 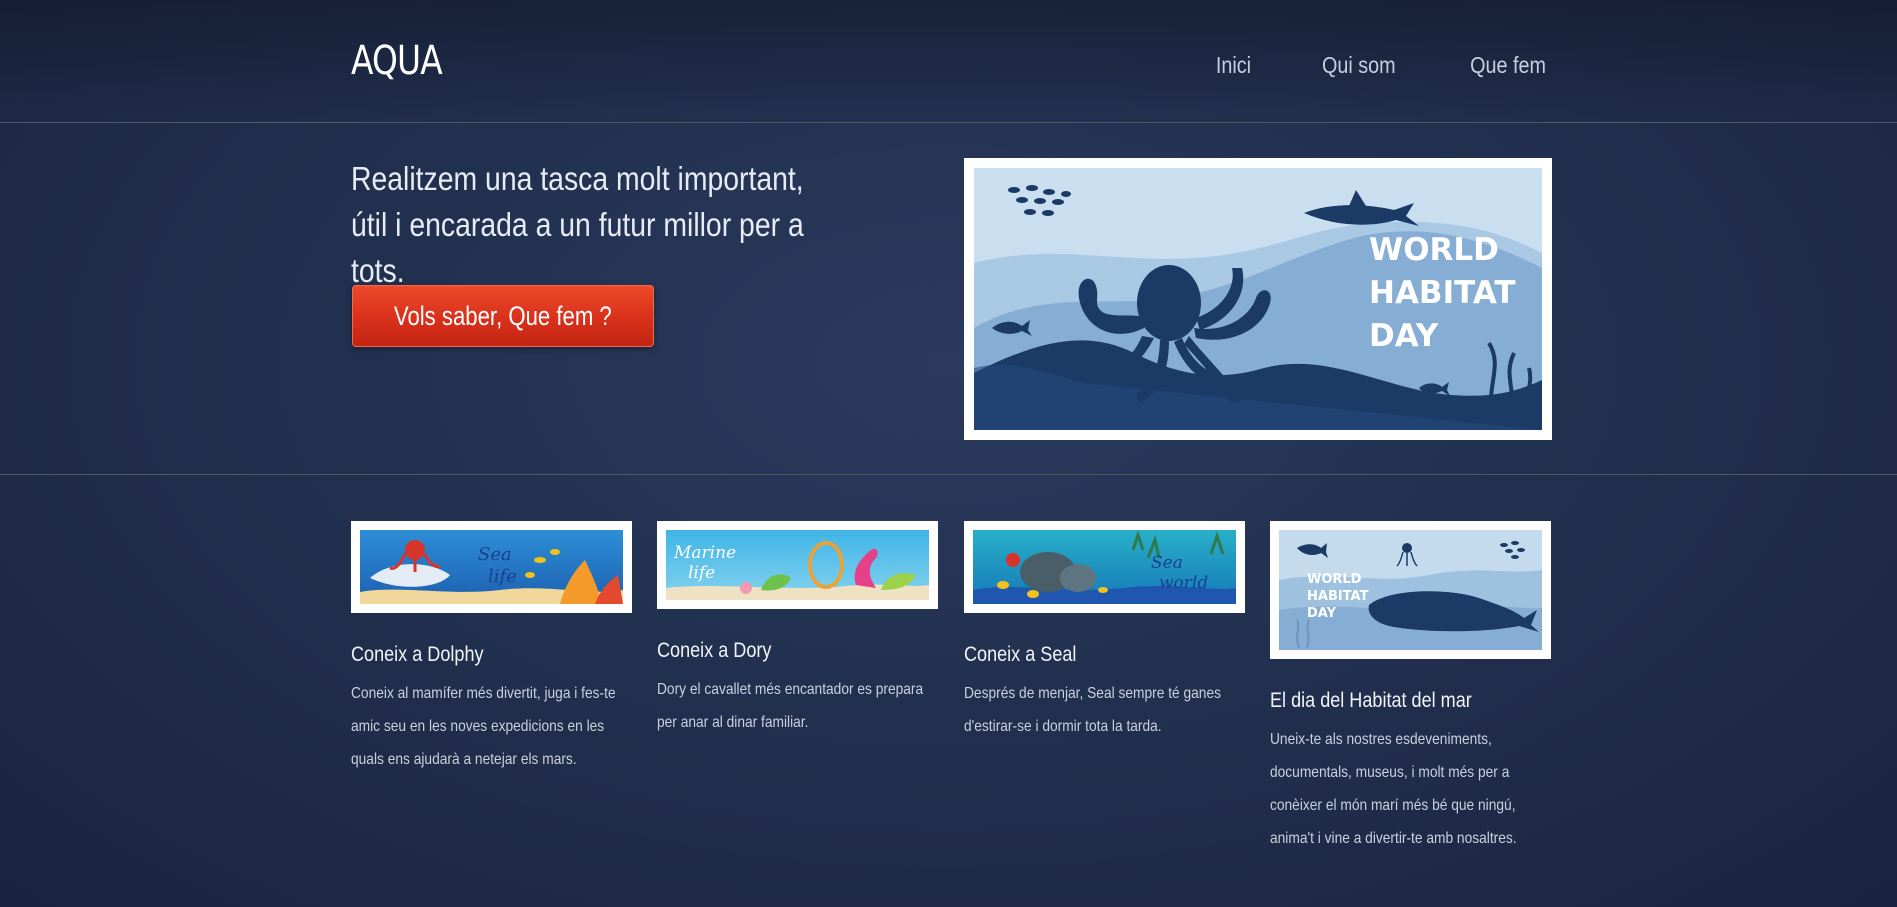 I want to click on card-title: Coneix a Dolphy, so click(x=472, y=655).